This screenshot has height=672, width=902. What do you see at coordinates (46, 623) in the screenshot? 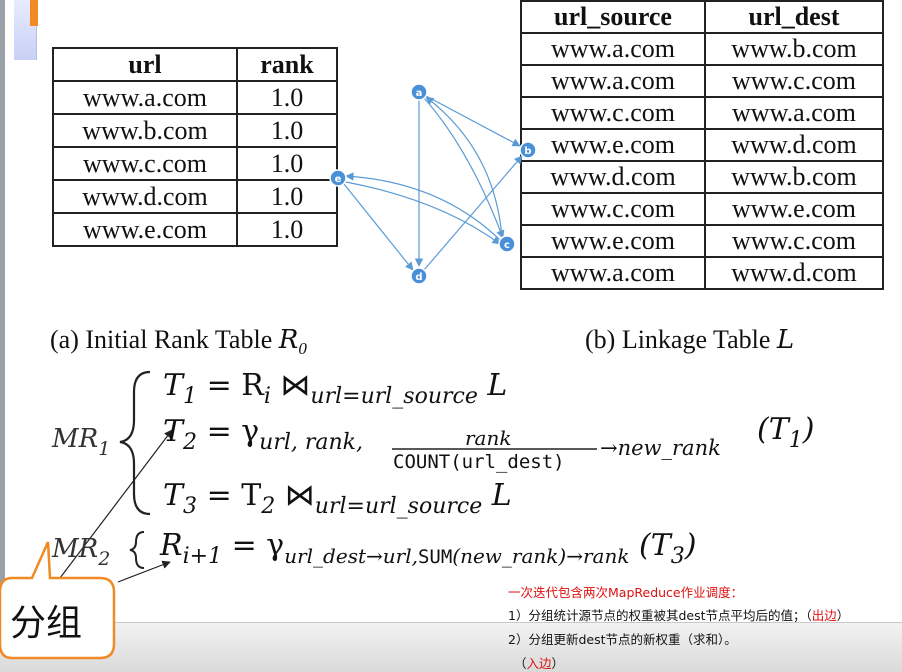
I see `callout-label: 分组` at bounding box center [46, 623].